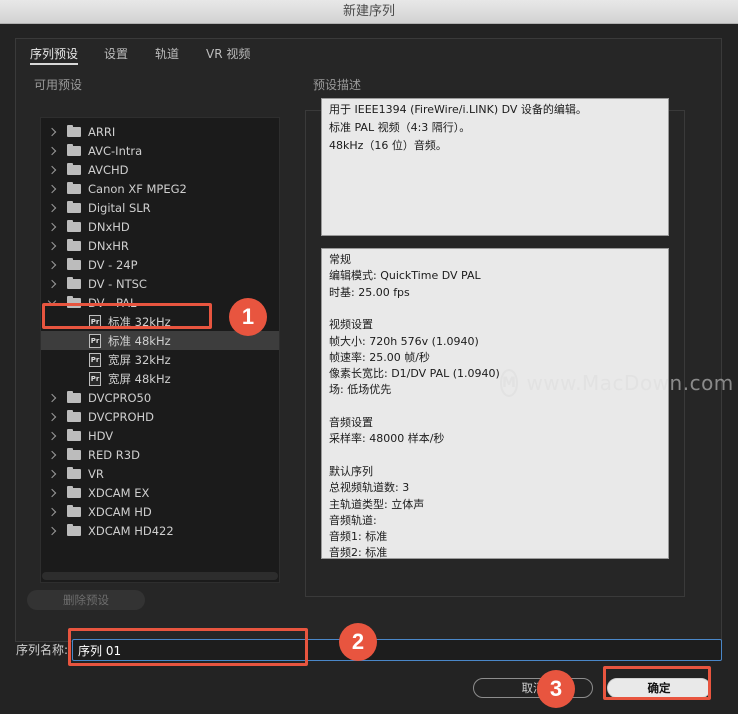 This screenshot has width=738, height=714. Describe the element at coordinates (360, 390) in the screenshot. I see `description-line: 场: 低场优先` at that location.